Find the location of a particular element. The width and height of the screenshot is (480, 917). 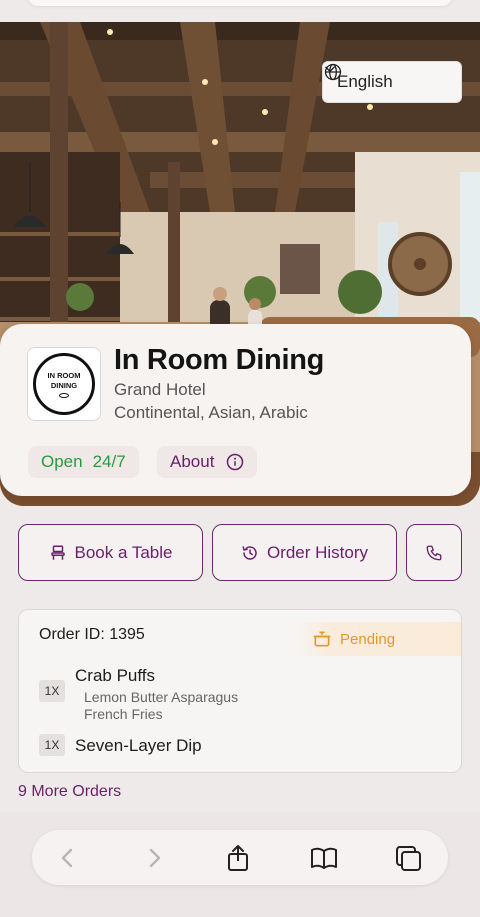

chevron-down-icon is located at coordinates (330, 69).